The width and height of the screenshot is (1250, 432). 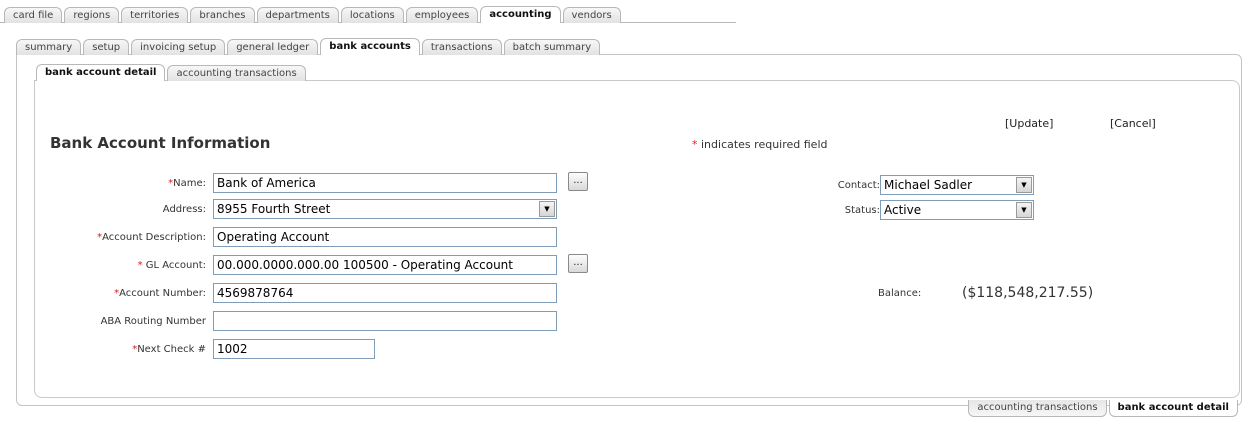 I want to click on tab-bank-accounts: bank accounts, so click(x=370, y=46).